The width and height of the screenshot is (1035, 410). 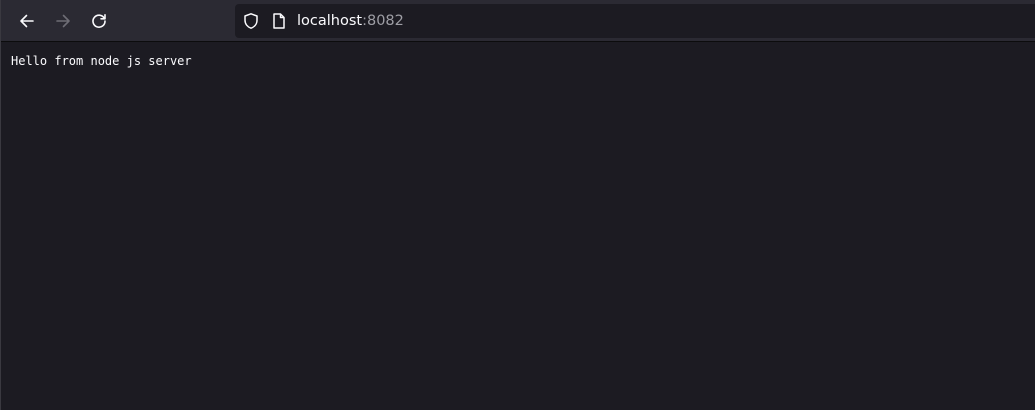 What do you see at coordinates (330, 21) in the screenshot?
I see `url-host: localhost` at bounding box center [330, 21].